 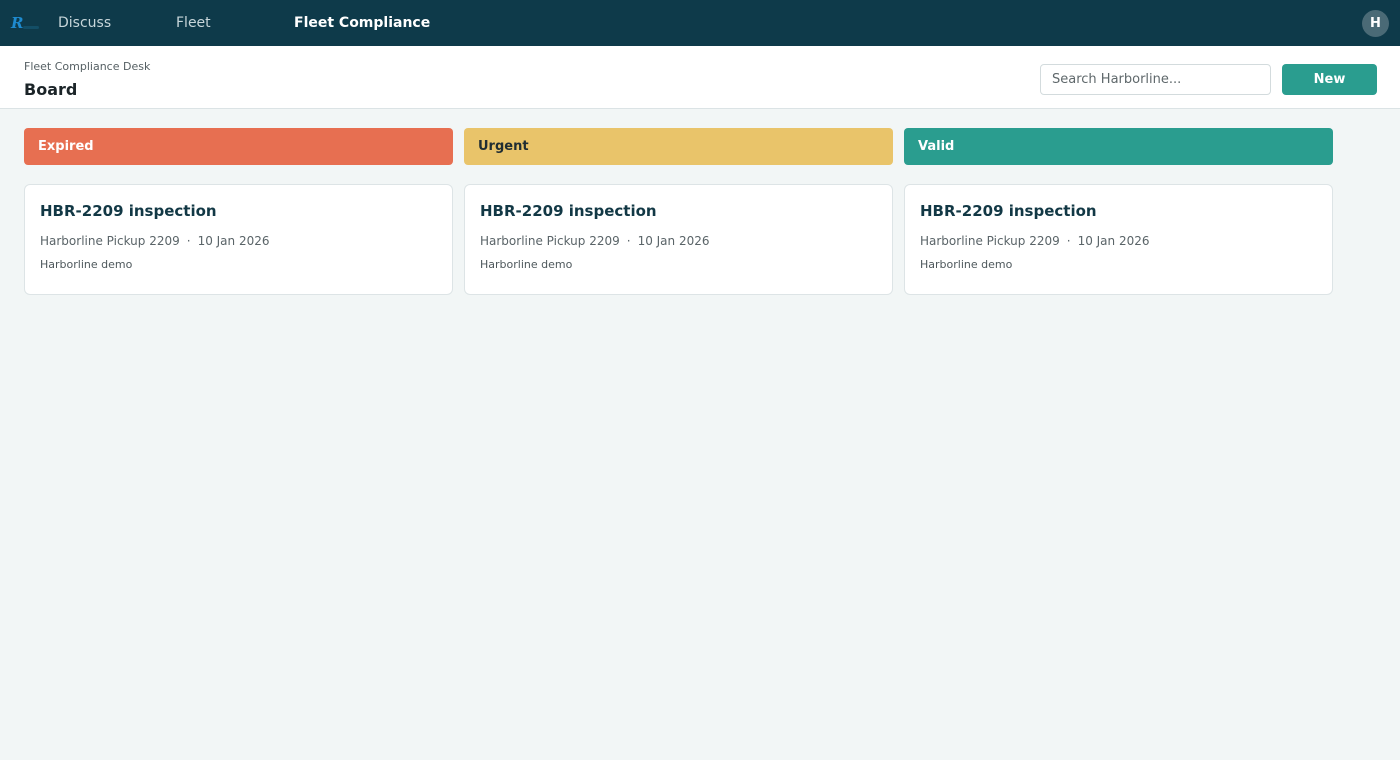 What do you see at coordinates (84, 23) in the screenshot?
I see `nav-item-discuss: Discuss` at bounding box center [84, 23].